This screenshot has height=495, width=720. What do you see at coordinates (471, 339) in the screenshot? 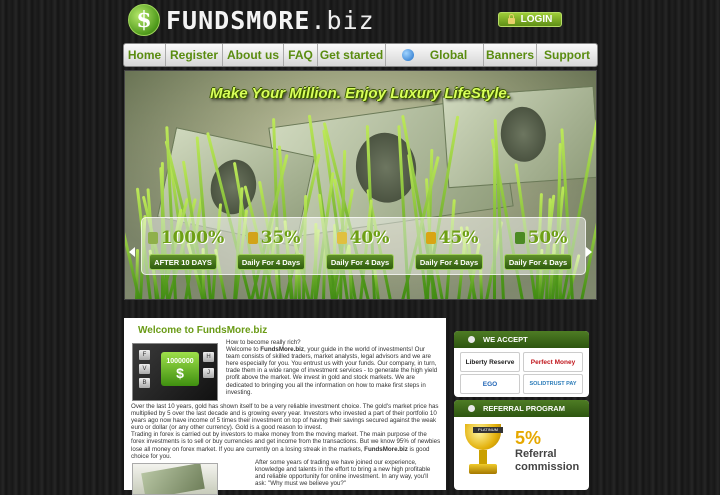
I see `payment-icon` at bounding box center [471, 339].